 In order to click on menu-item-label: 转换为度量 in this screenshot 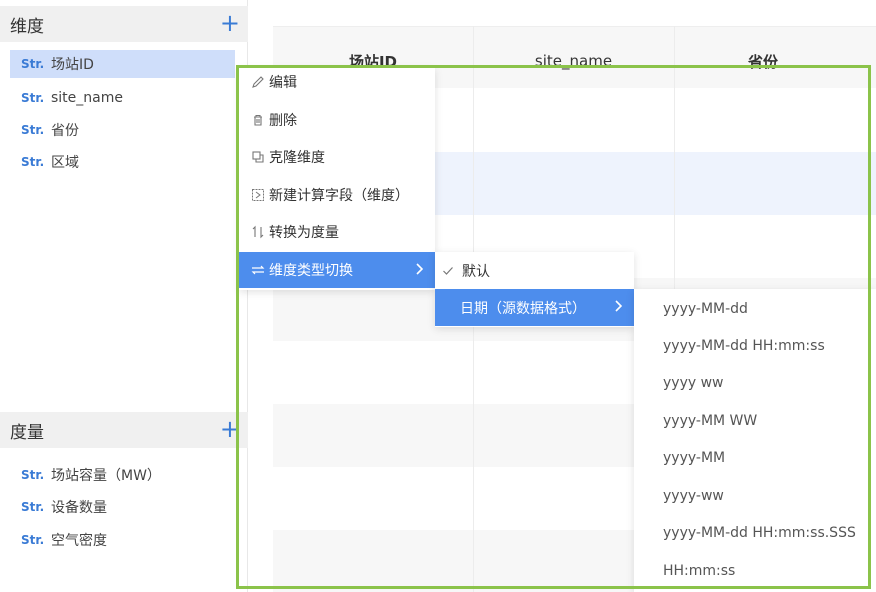, I will do `click(304, 233)`.